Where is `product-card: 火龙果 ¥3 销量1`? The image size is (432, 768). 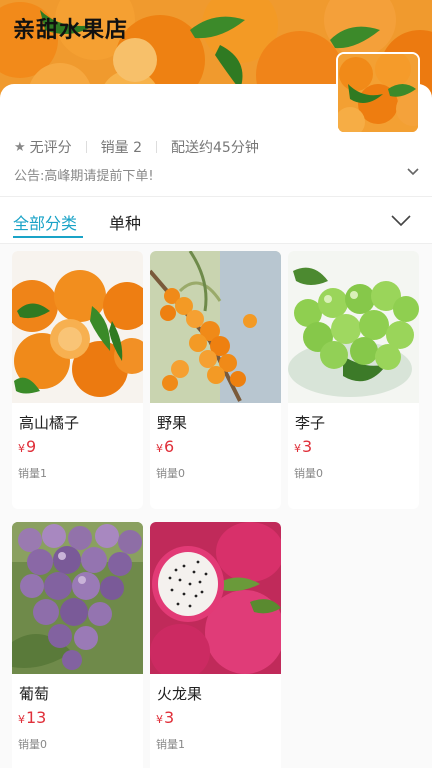
product-card: 火龙果 ¥3 销量1 is located at coordinates (215, 645).